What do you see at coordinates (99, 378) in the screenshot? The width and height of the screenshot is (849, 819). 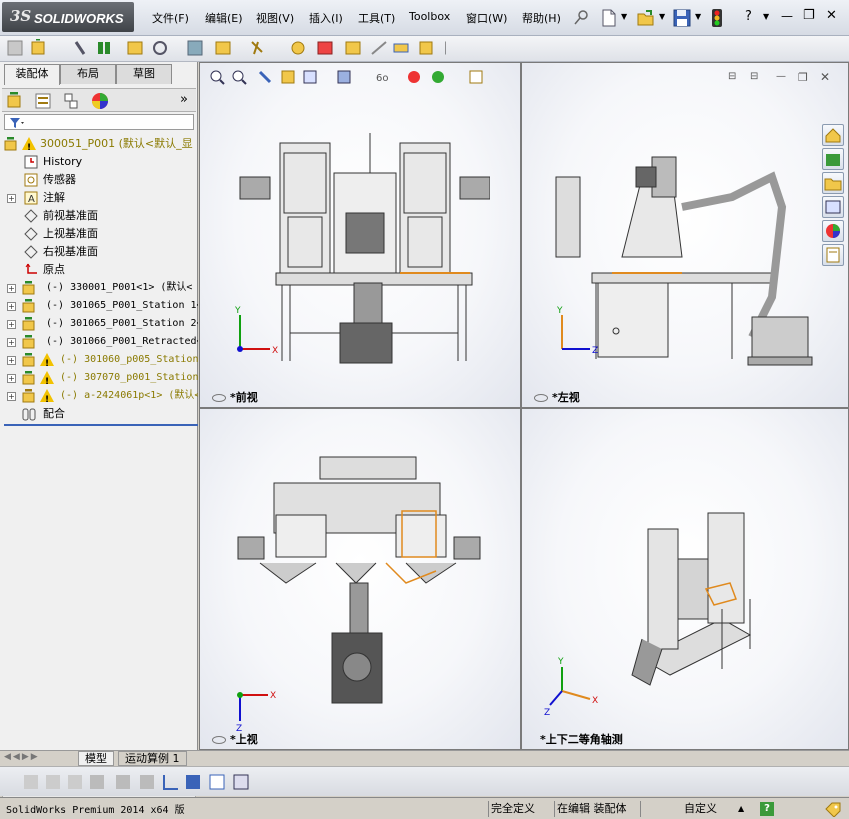 I see `tree-item-component-warning: + (-) 307070_p001_Station` at bounding box center [99, 378].